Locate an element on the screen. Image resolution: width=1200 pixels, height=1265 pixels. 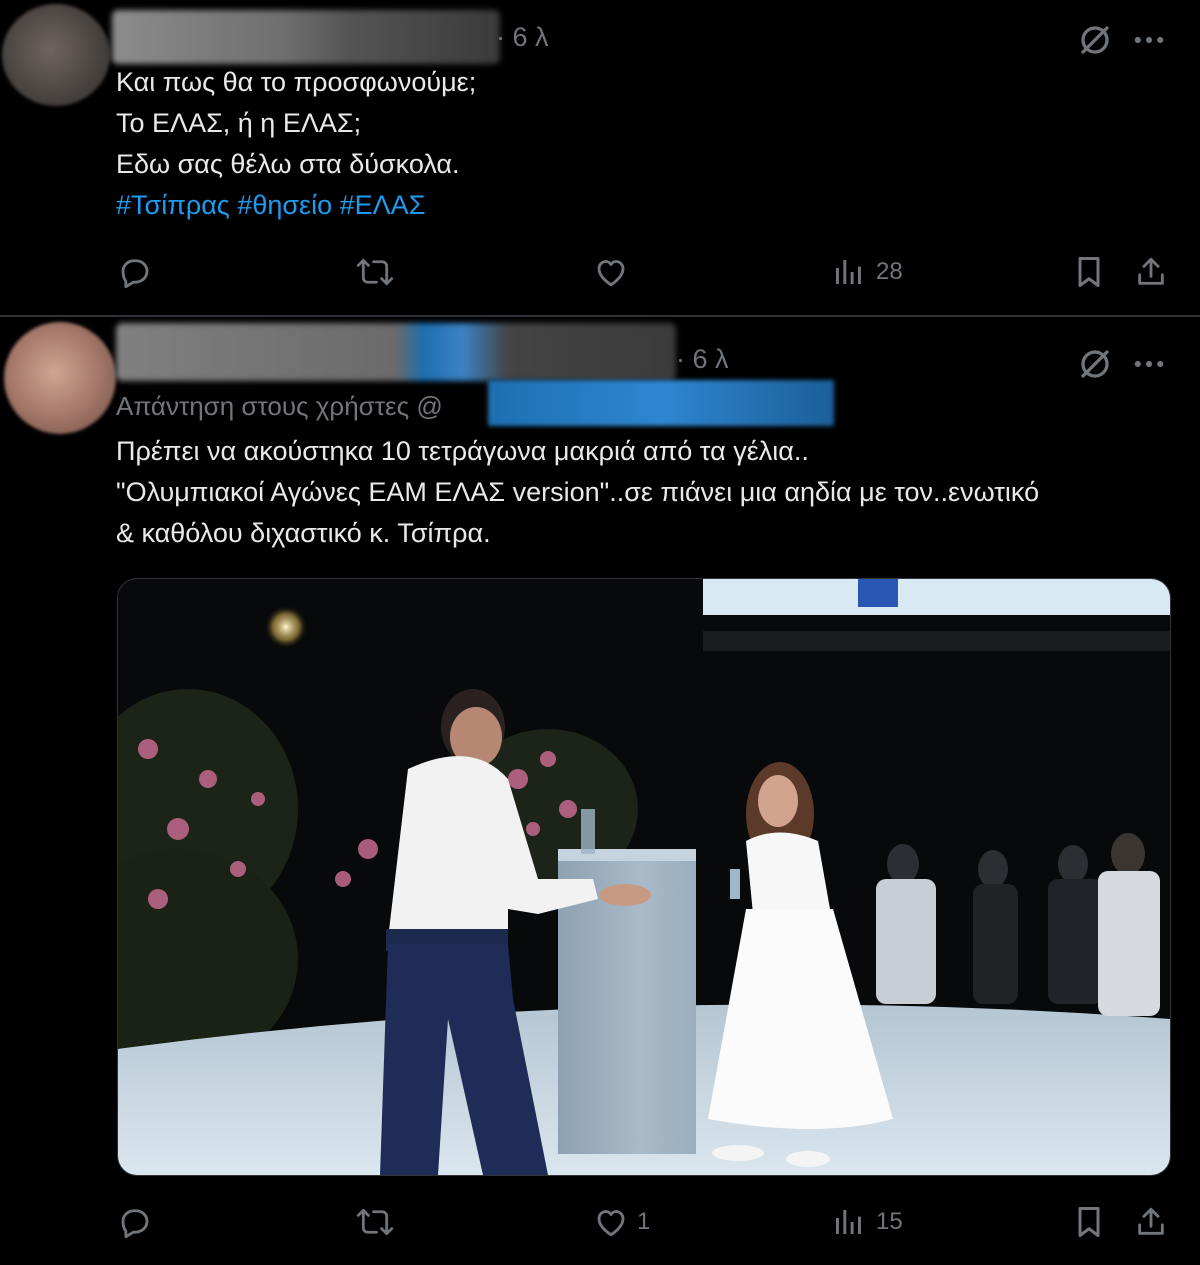
tweet-text-line: Εδω σας θέλω στα δύσκολα. is located at coordinates (288, 164).